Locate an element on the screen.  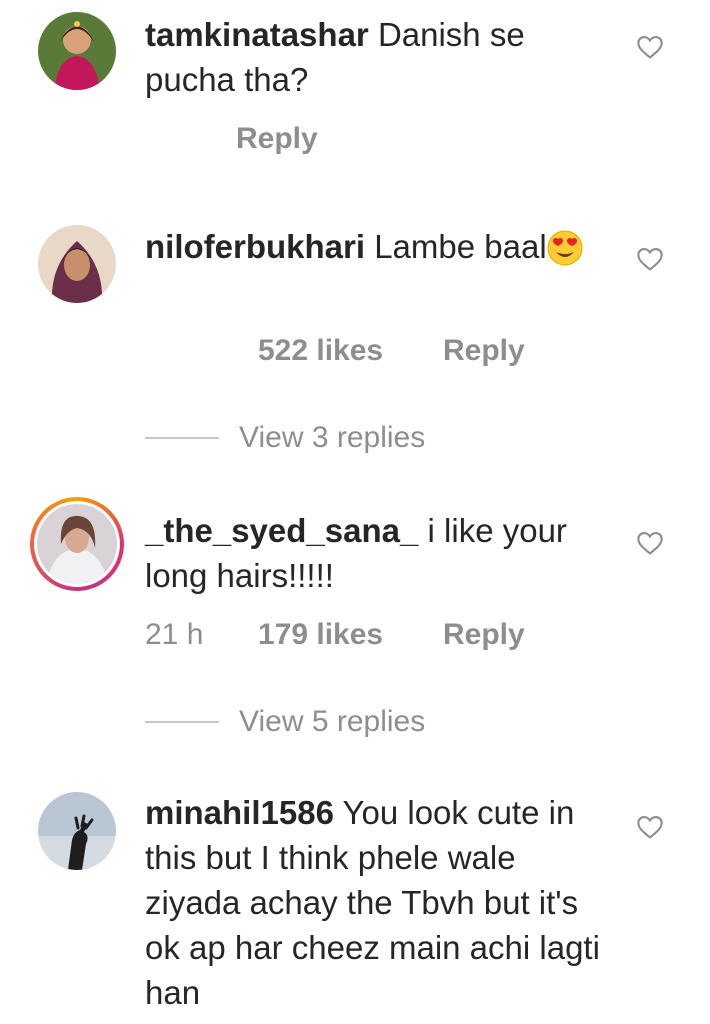
comment-username: minahil1586 is located at coordinates (239, 812).